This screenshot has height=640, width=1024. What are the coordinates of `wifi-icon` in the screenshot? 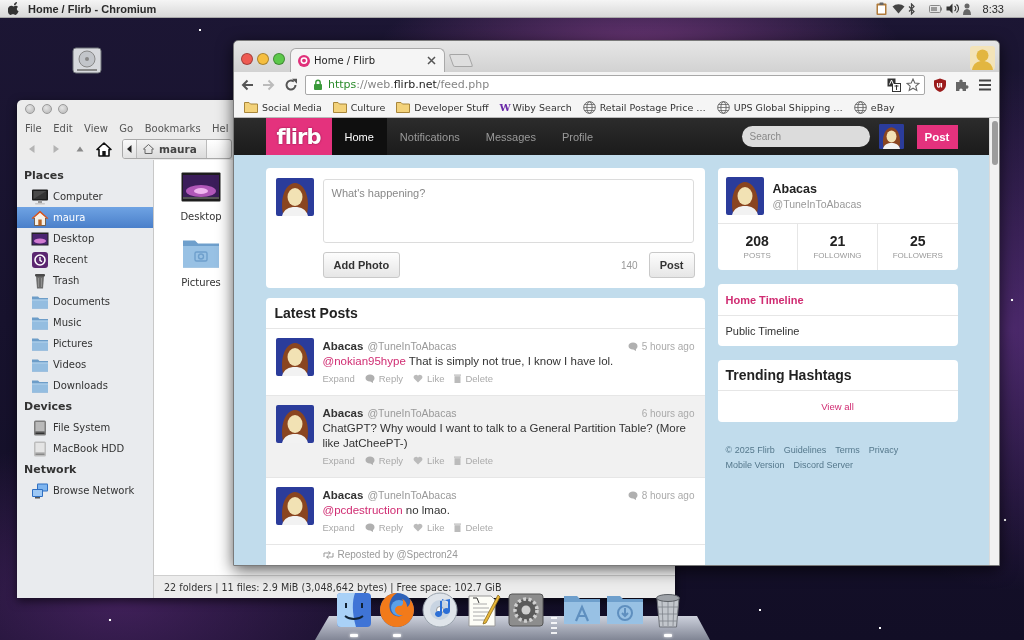 It's located at (898, 8).